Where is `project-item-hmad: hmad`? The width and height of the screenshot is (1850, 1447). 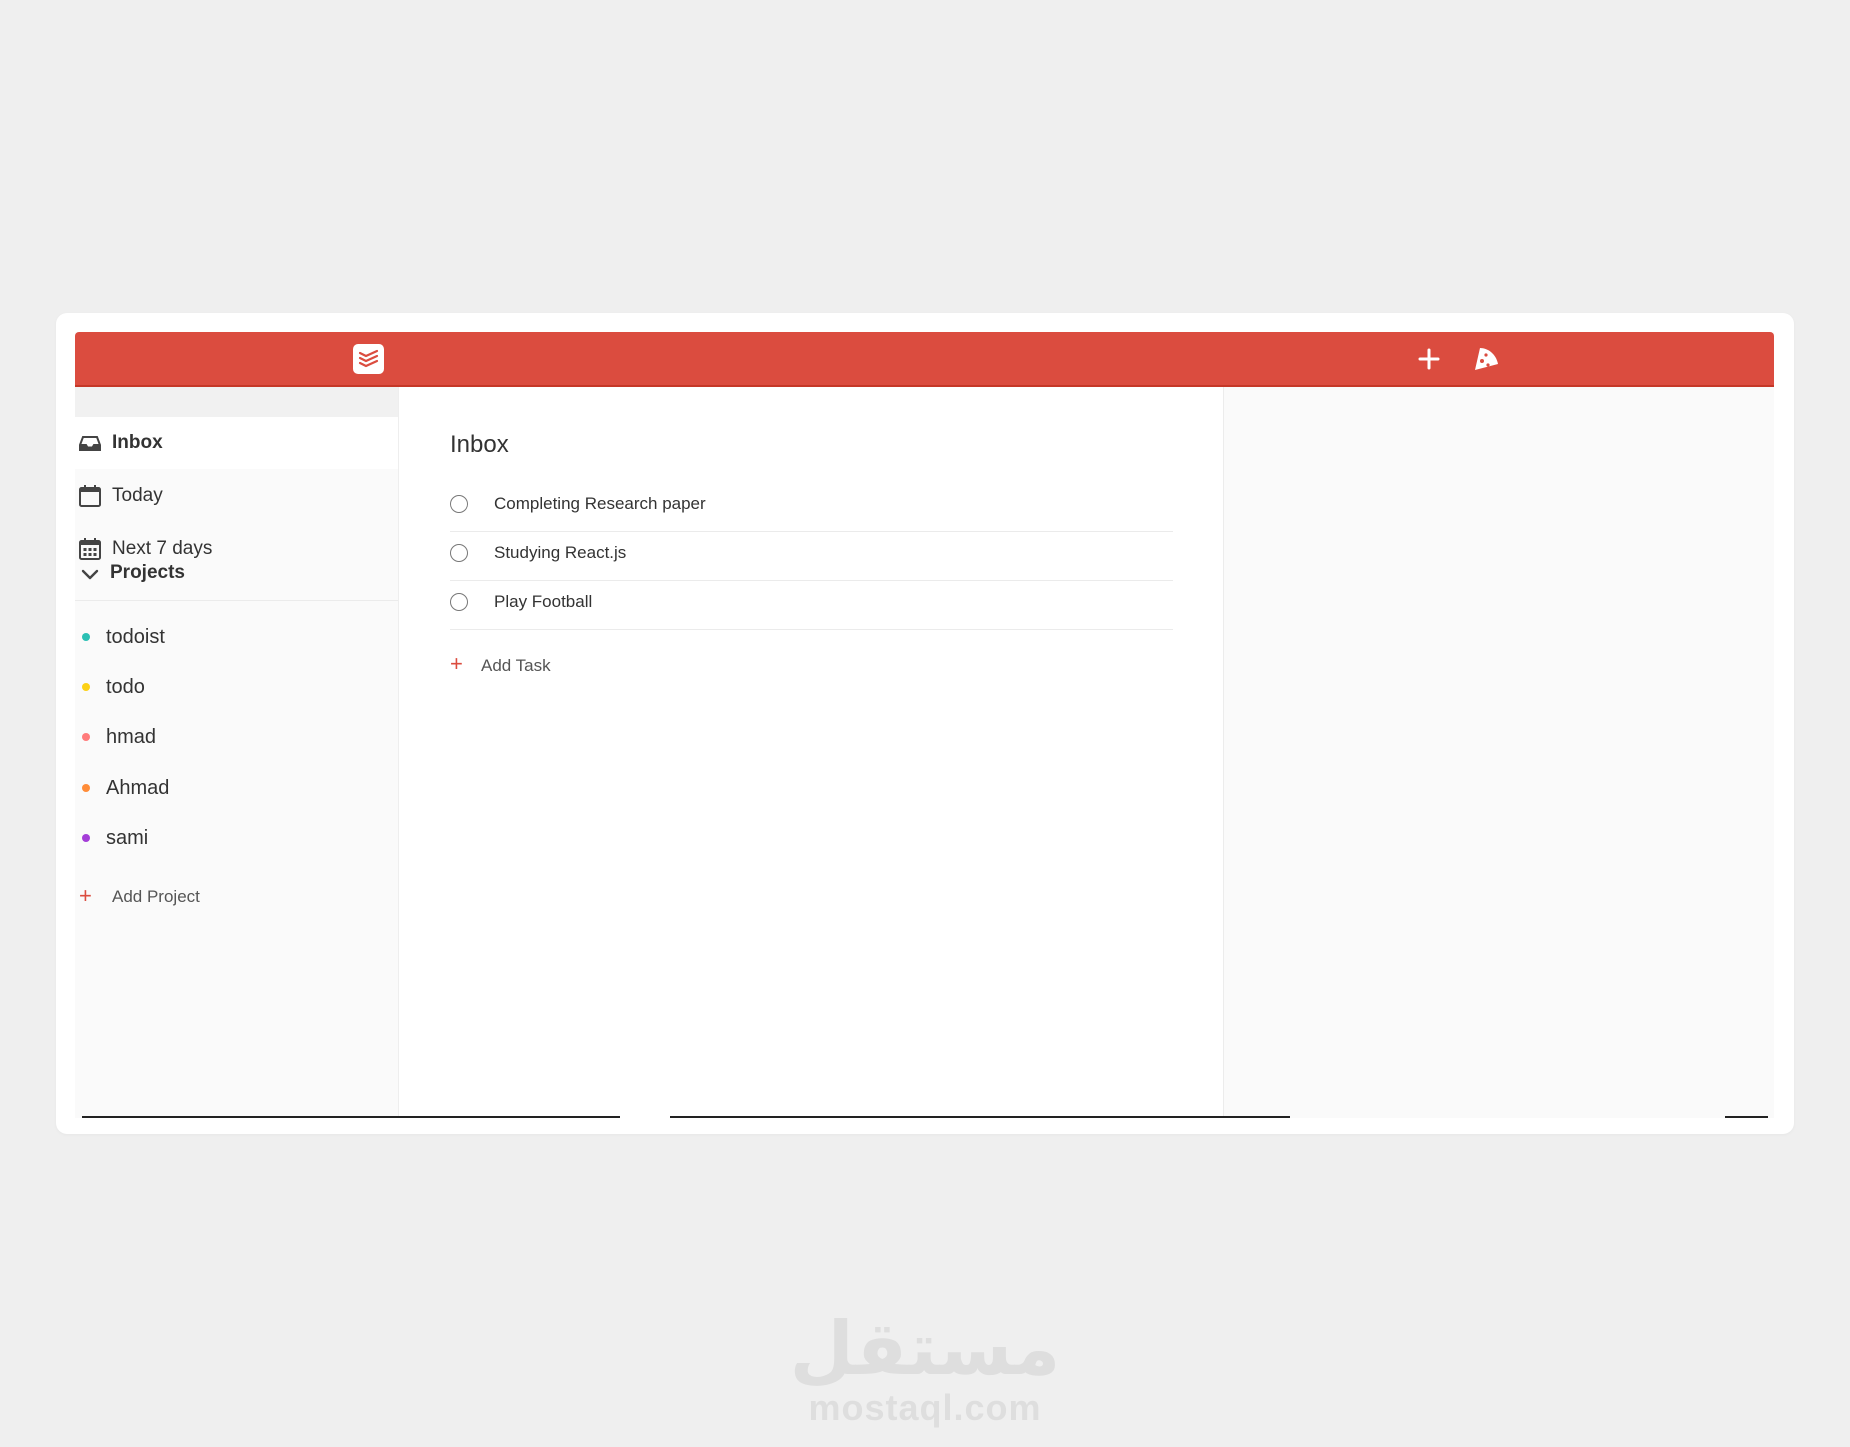 project-item-hmad: hmad is located at coordinates (236, 737).